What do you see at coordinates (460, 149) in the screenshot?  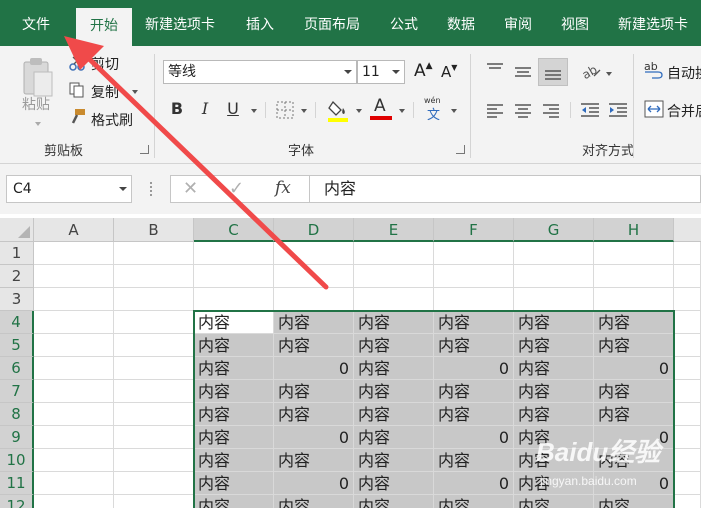 I see `font-launcher-icon` at bounding box center [460, 149].